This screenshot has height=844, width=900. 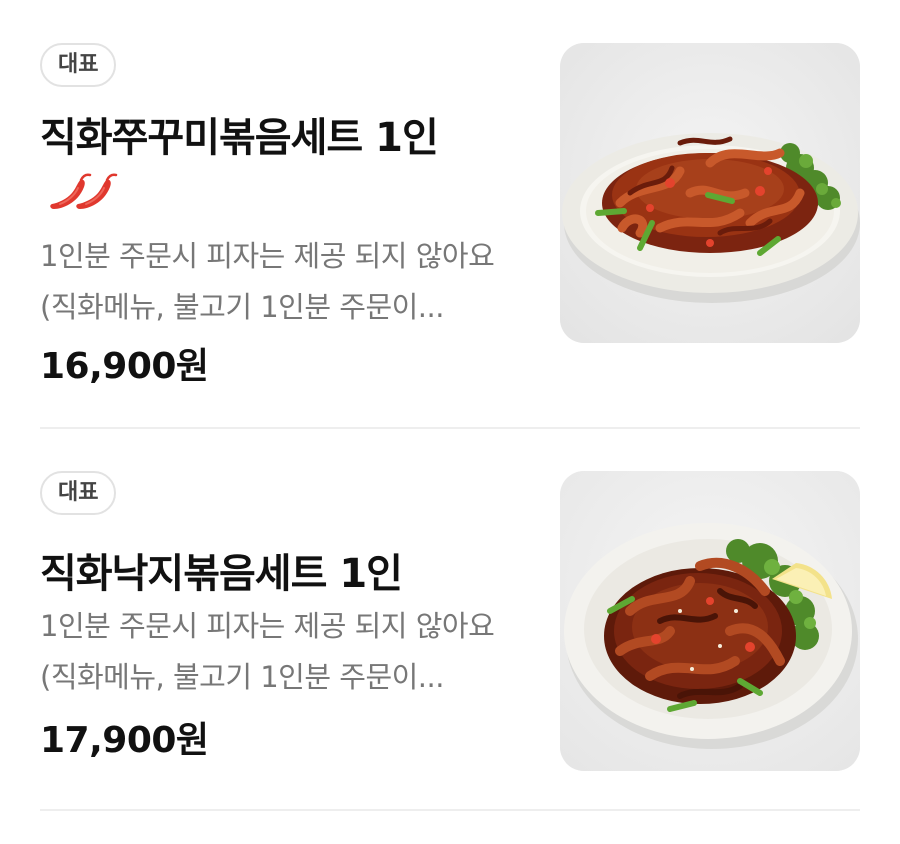 I want to click on menu-item-price: 17,900원, so click(x=124, y=740).